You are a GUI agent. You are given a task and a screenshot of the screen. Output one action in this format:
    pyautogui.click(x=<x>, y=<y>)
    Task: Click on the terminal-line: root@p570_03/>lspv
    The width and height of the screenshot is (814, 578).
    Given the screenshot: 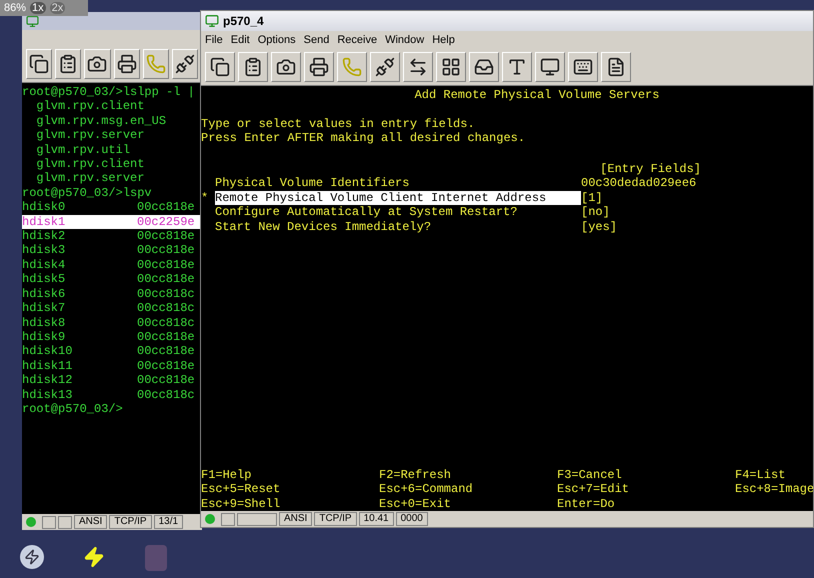 What is the action you would take?
    pyautogui.click(x=87, y=193)
    